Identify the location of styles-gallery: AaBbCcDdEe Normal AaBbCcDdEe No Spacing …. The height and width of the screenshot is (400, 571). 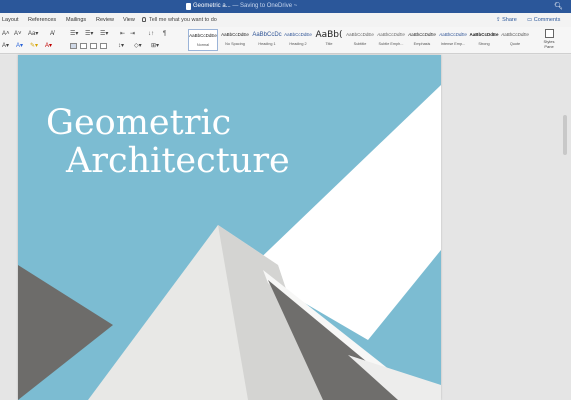
(362, 40).